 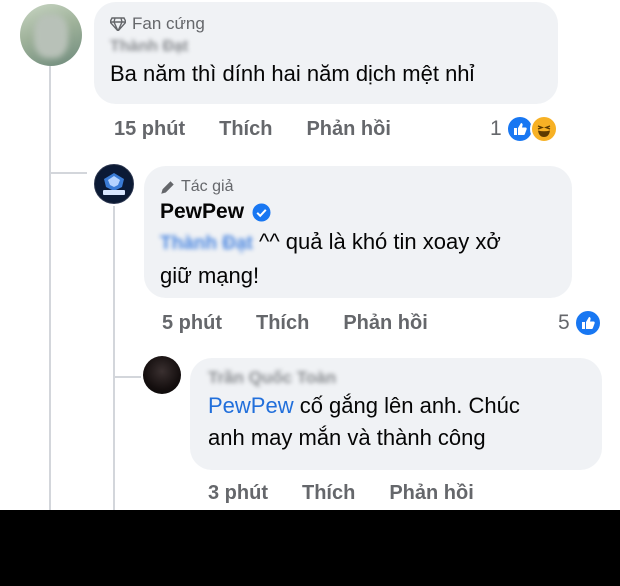 What do you see at coordinates (206, 244) in the screenshot?
I see `mention-link: Thành Đạt` at bounding box center [206, 244].